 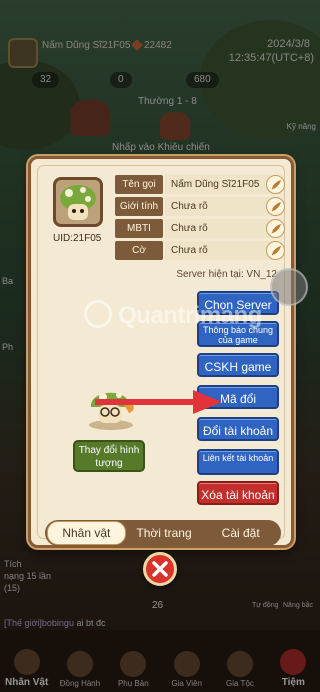 I want to click on mushroom-avatar-icon, so click(x=78, y=202).